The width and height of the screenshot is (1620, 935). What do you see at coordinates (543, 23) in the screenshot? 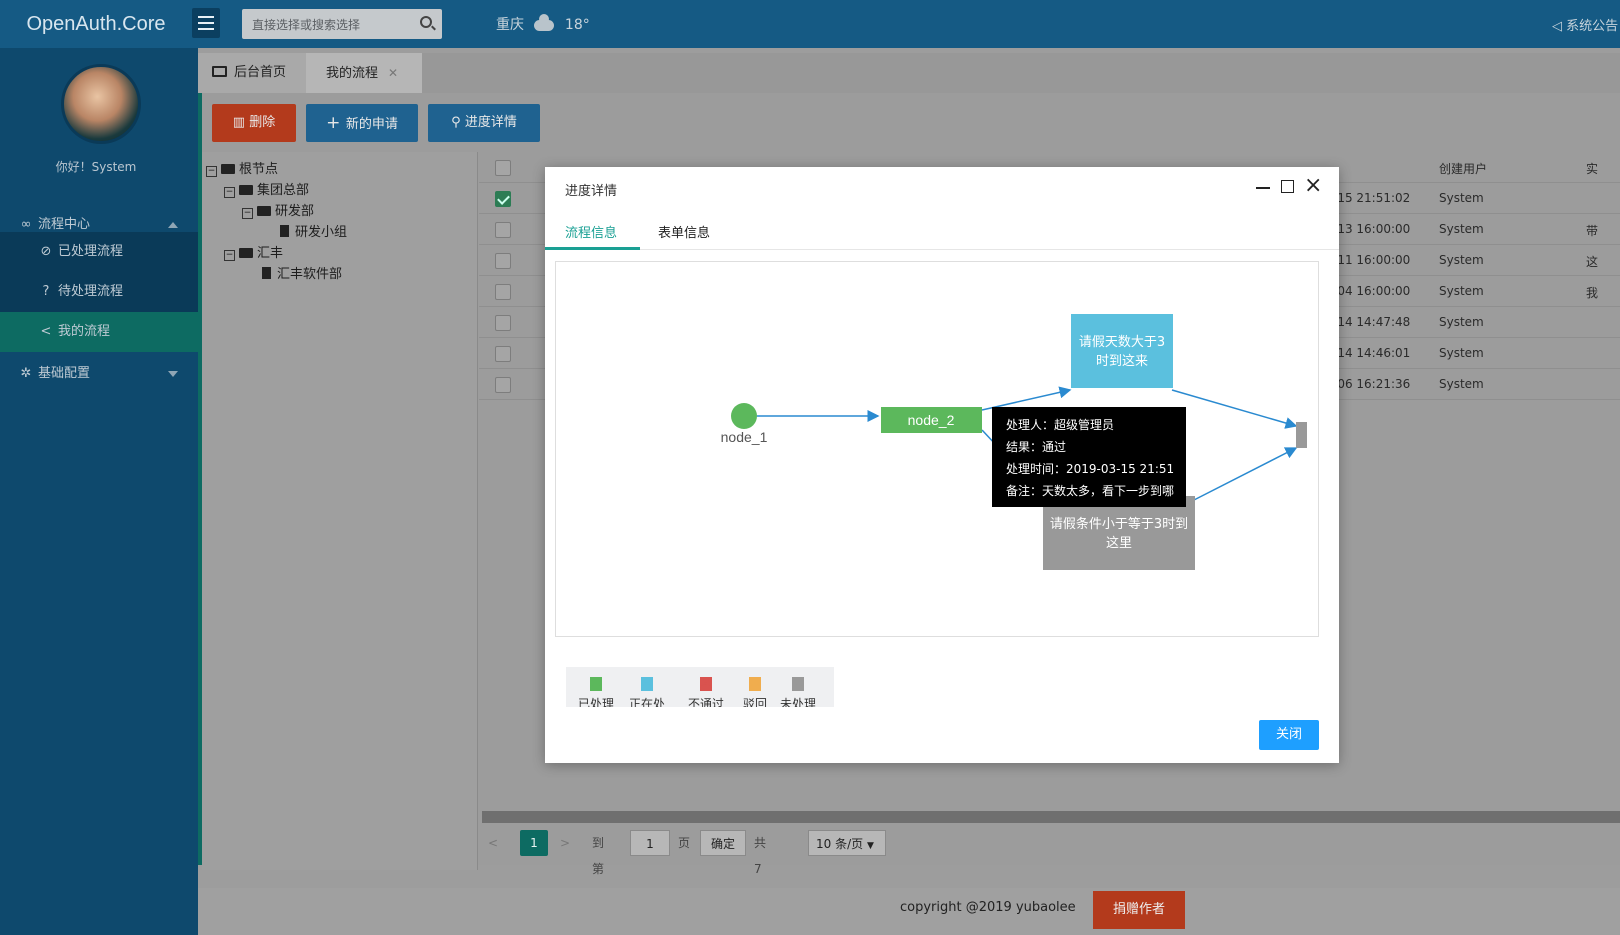
I see `weather-widget: 重庆 18°` at bounding box center [543, 23].